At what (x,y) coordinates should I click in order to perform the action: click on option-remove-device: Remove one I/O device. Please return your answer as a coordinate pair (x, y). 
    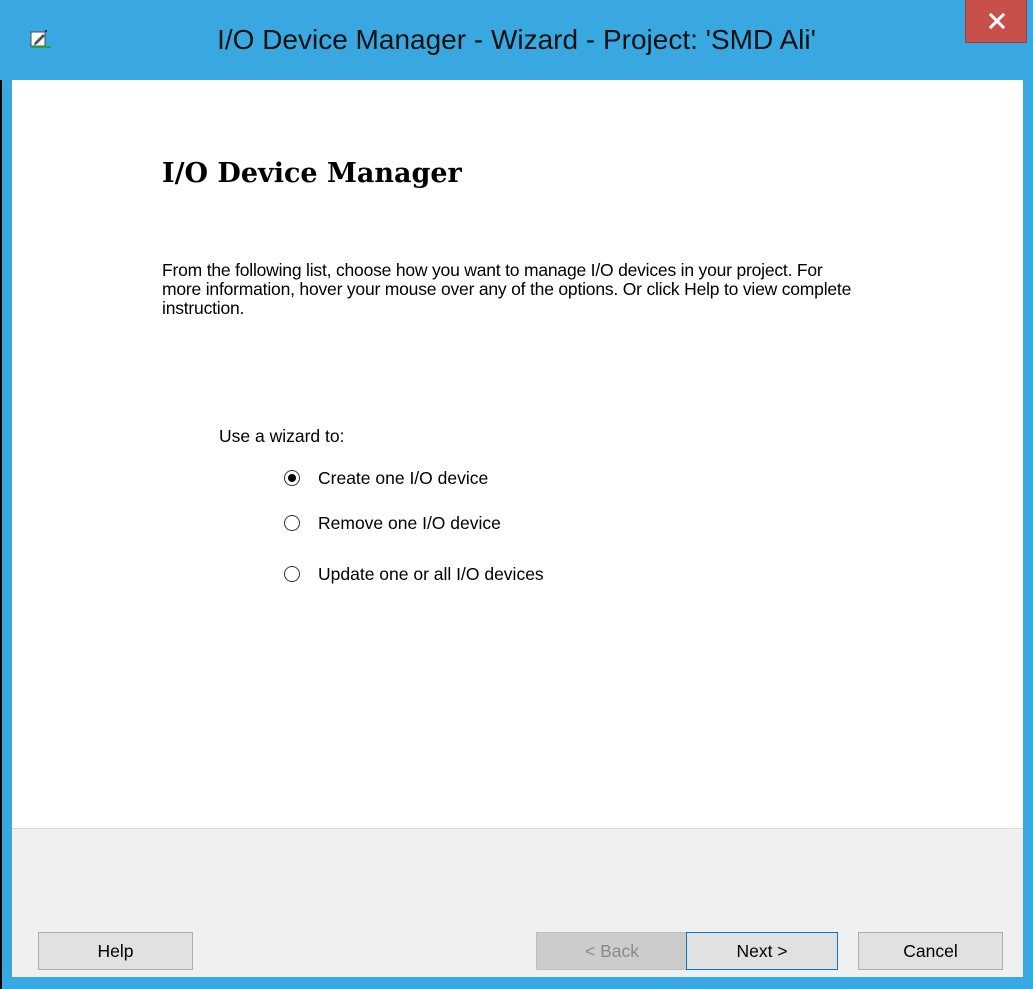
    Looking at the image, I should click on (392, 523).